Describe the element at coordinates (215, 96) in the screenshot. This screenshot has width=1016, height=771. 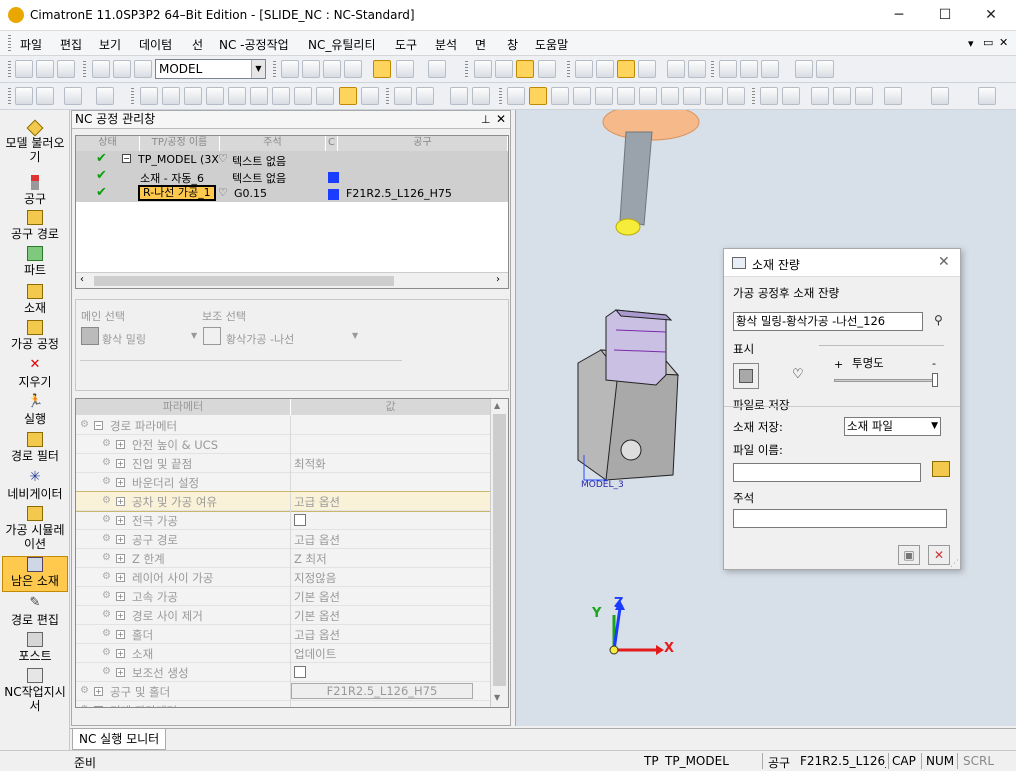
I see `filter-edge-icon` at that location.